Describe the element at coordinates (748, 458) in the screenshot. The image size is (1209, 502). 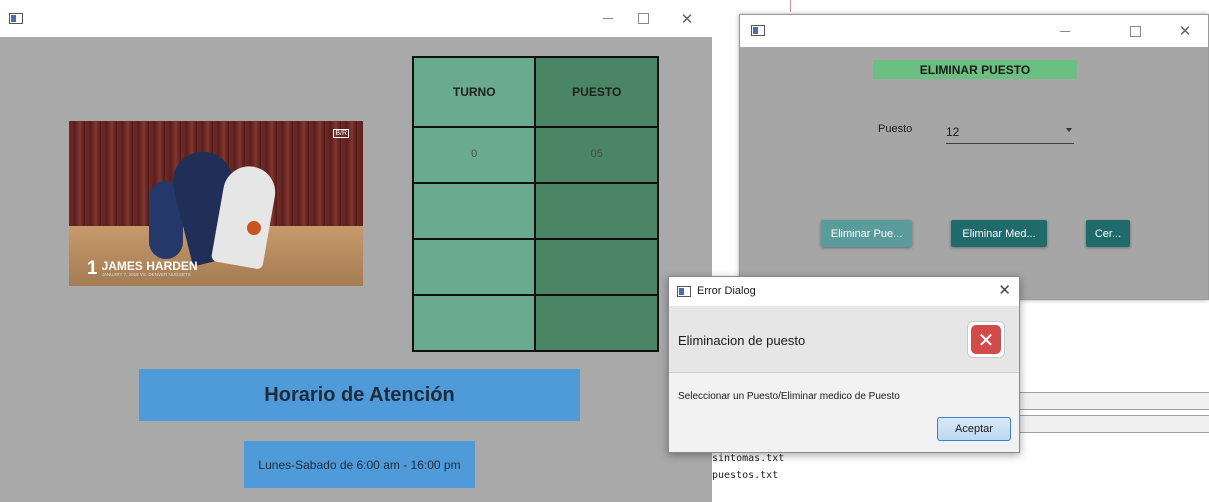
I see `console-file-line: sintomas.txt` at that location.